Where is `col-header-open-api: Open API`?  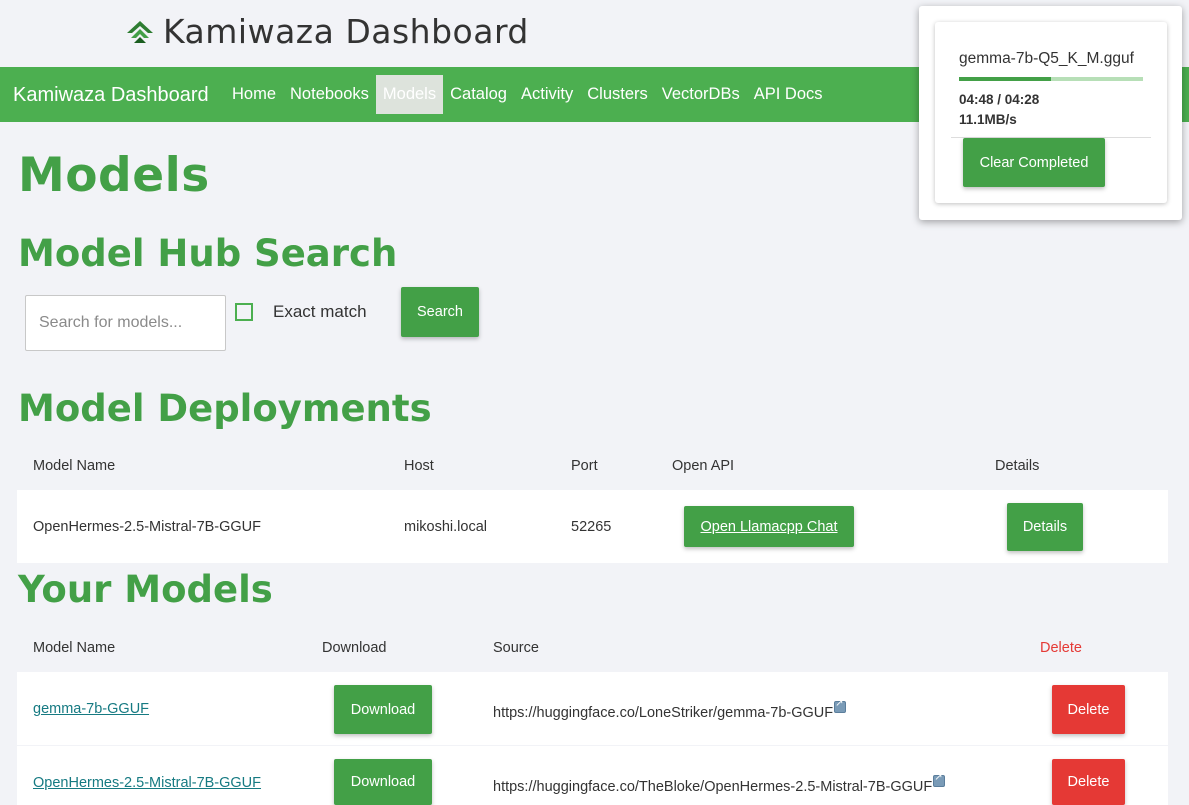
col-header-open-api: Open API is located at coordinates (703, 466).